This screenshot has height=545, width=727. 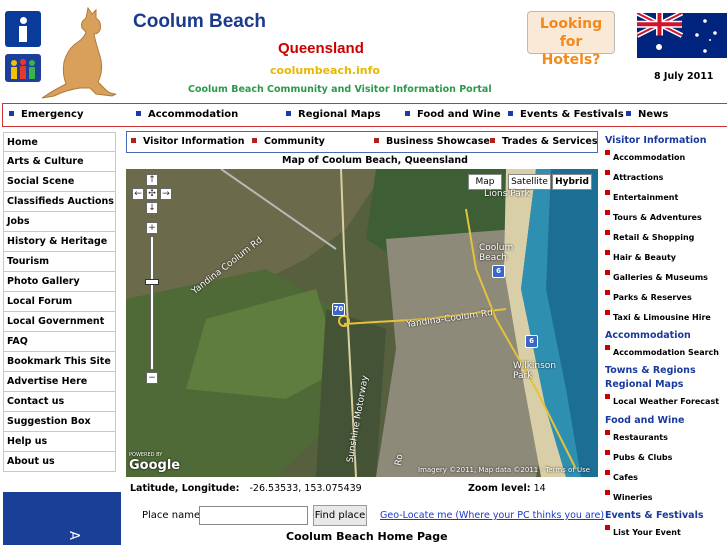 What do you see at coordinates (399, 460) in the screenshot?
I see `road-label: Ro` at bounding box center [399, 460].